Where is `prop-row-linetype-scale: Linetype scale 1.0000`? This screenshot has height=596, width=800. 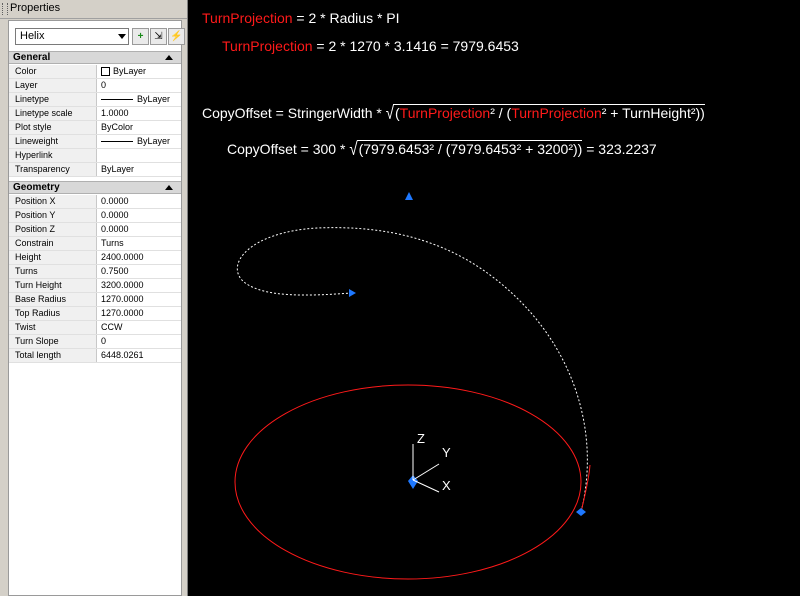 prop-row-linetype-scale: Linetype scale 1.0000 is located at coordinates (95, 114).